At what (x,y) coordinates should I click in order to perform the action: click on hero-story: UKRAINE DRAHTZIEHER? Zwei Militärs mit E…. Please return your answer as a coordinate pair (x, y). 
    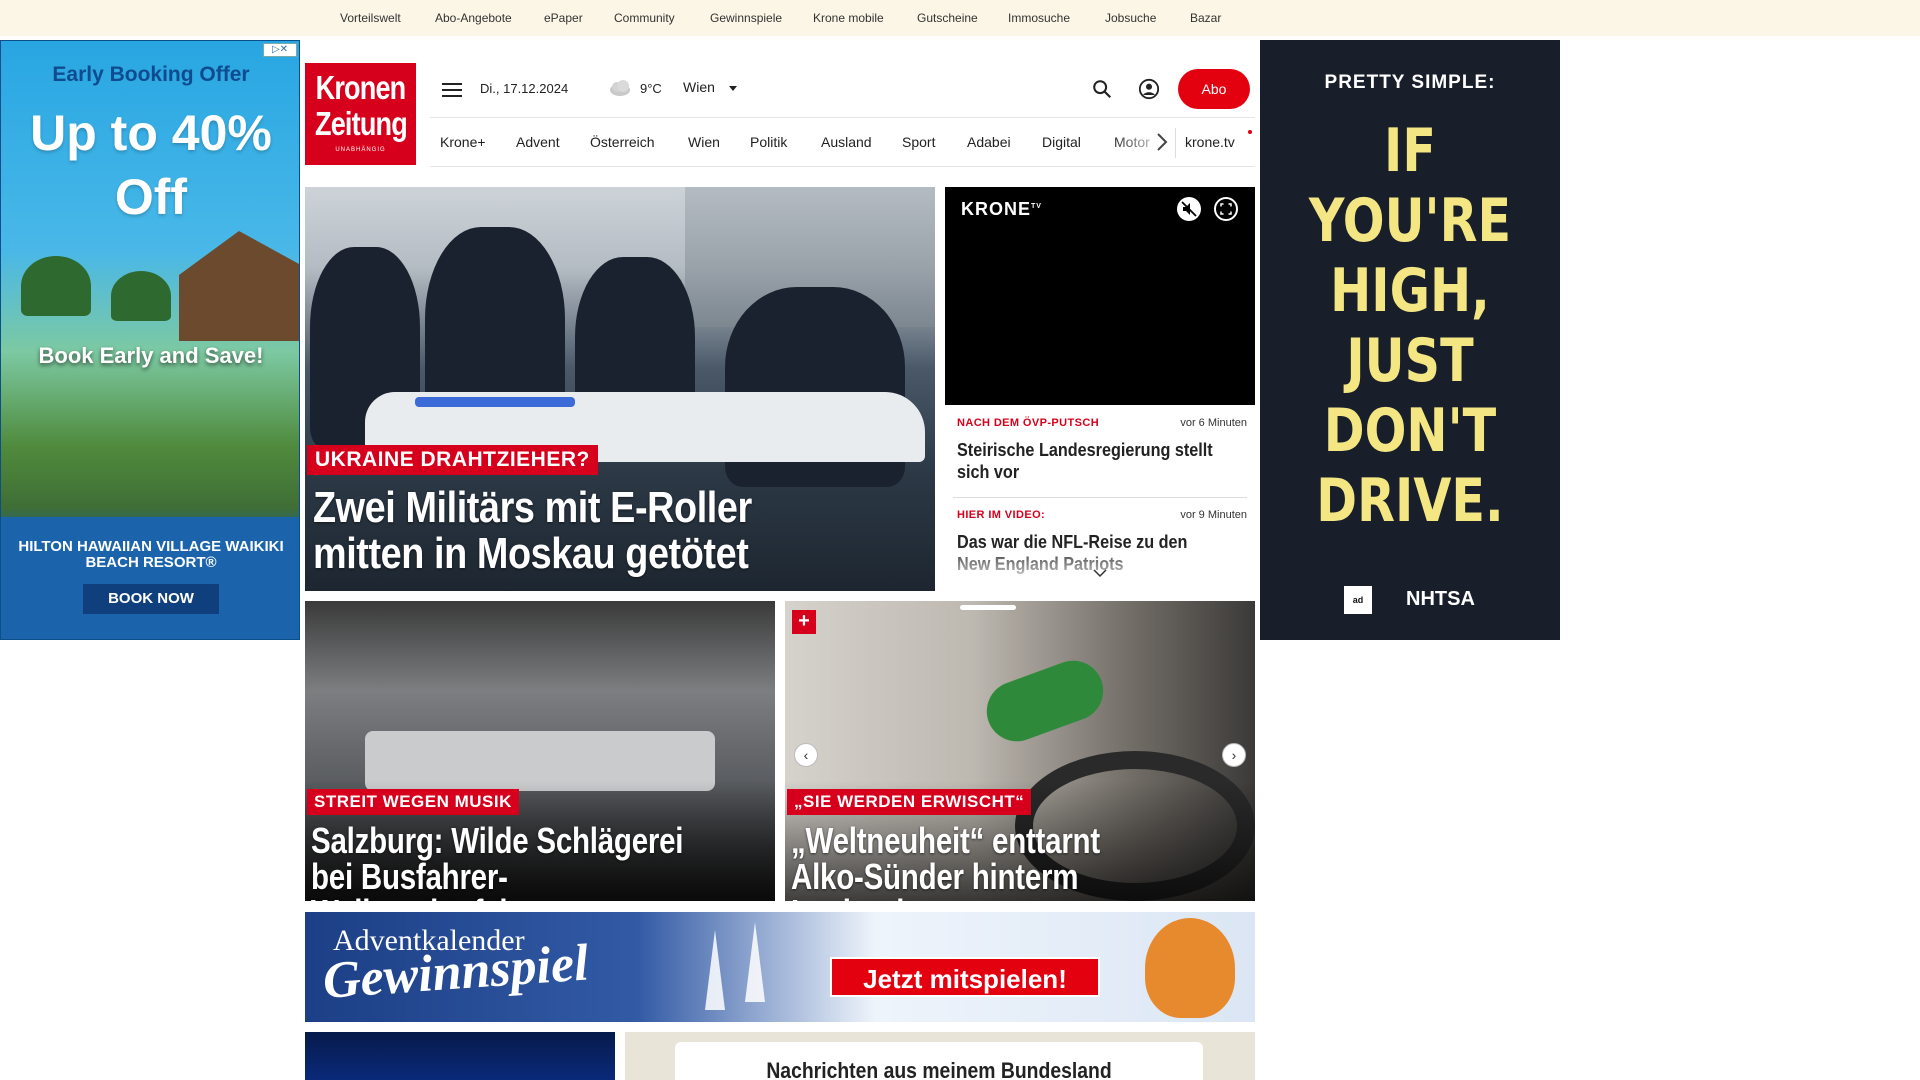
    Looking at the image, I should click on (620, 389).